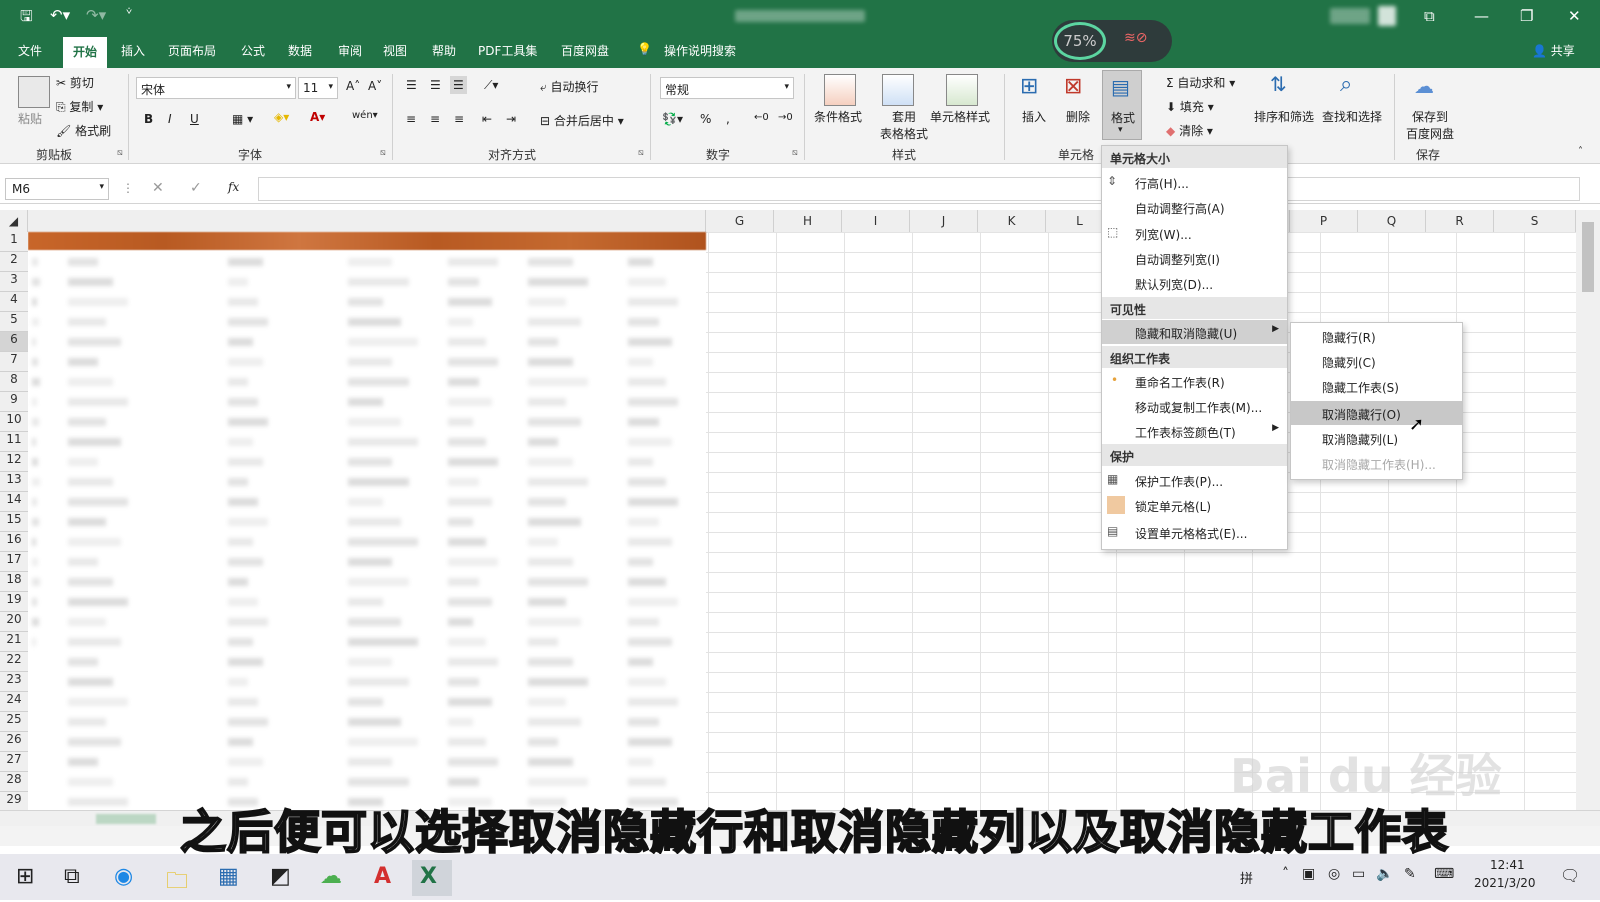  What do you see at coordinates (14, 382) in the screenshot?
I see `row-header: 8` at bounding box center [14, 382].